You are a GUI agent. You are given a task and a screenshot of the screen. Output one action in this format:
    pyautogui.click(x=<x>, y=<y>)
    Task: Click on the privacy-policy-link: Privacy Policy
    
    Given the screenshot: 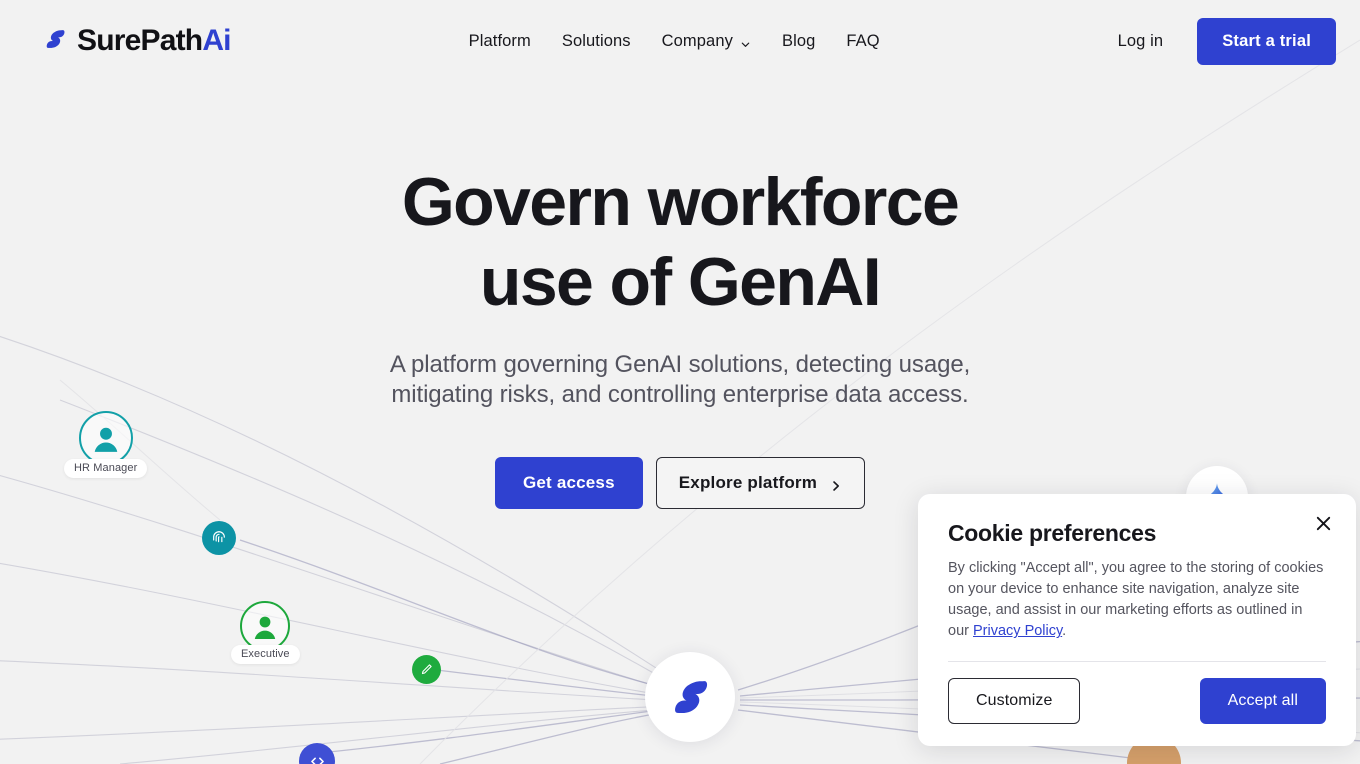 What is the action you would take?
    pyautogui.click(x=1017, y=631)
    